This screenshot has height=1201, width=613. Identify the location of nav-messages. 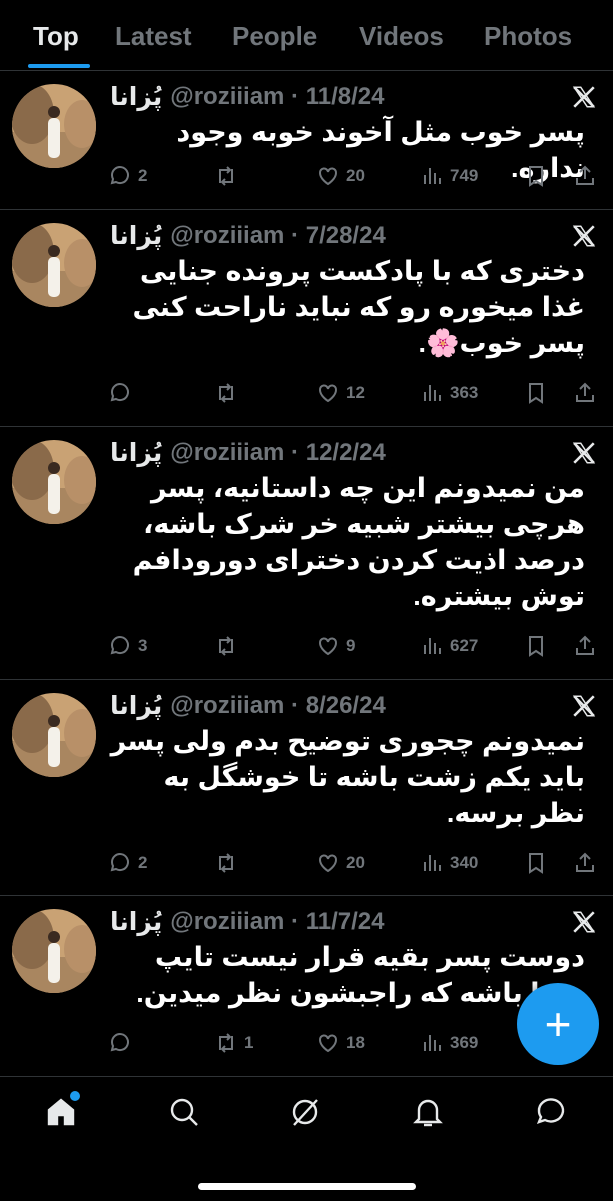
(554, 1115).